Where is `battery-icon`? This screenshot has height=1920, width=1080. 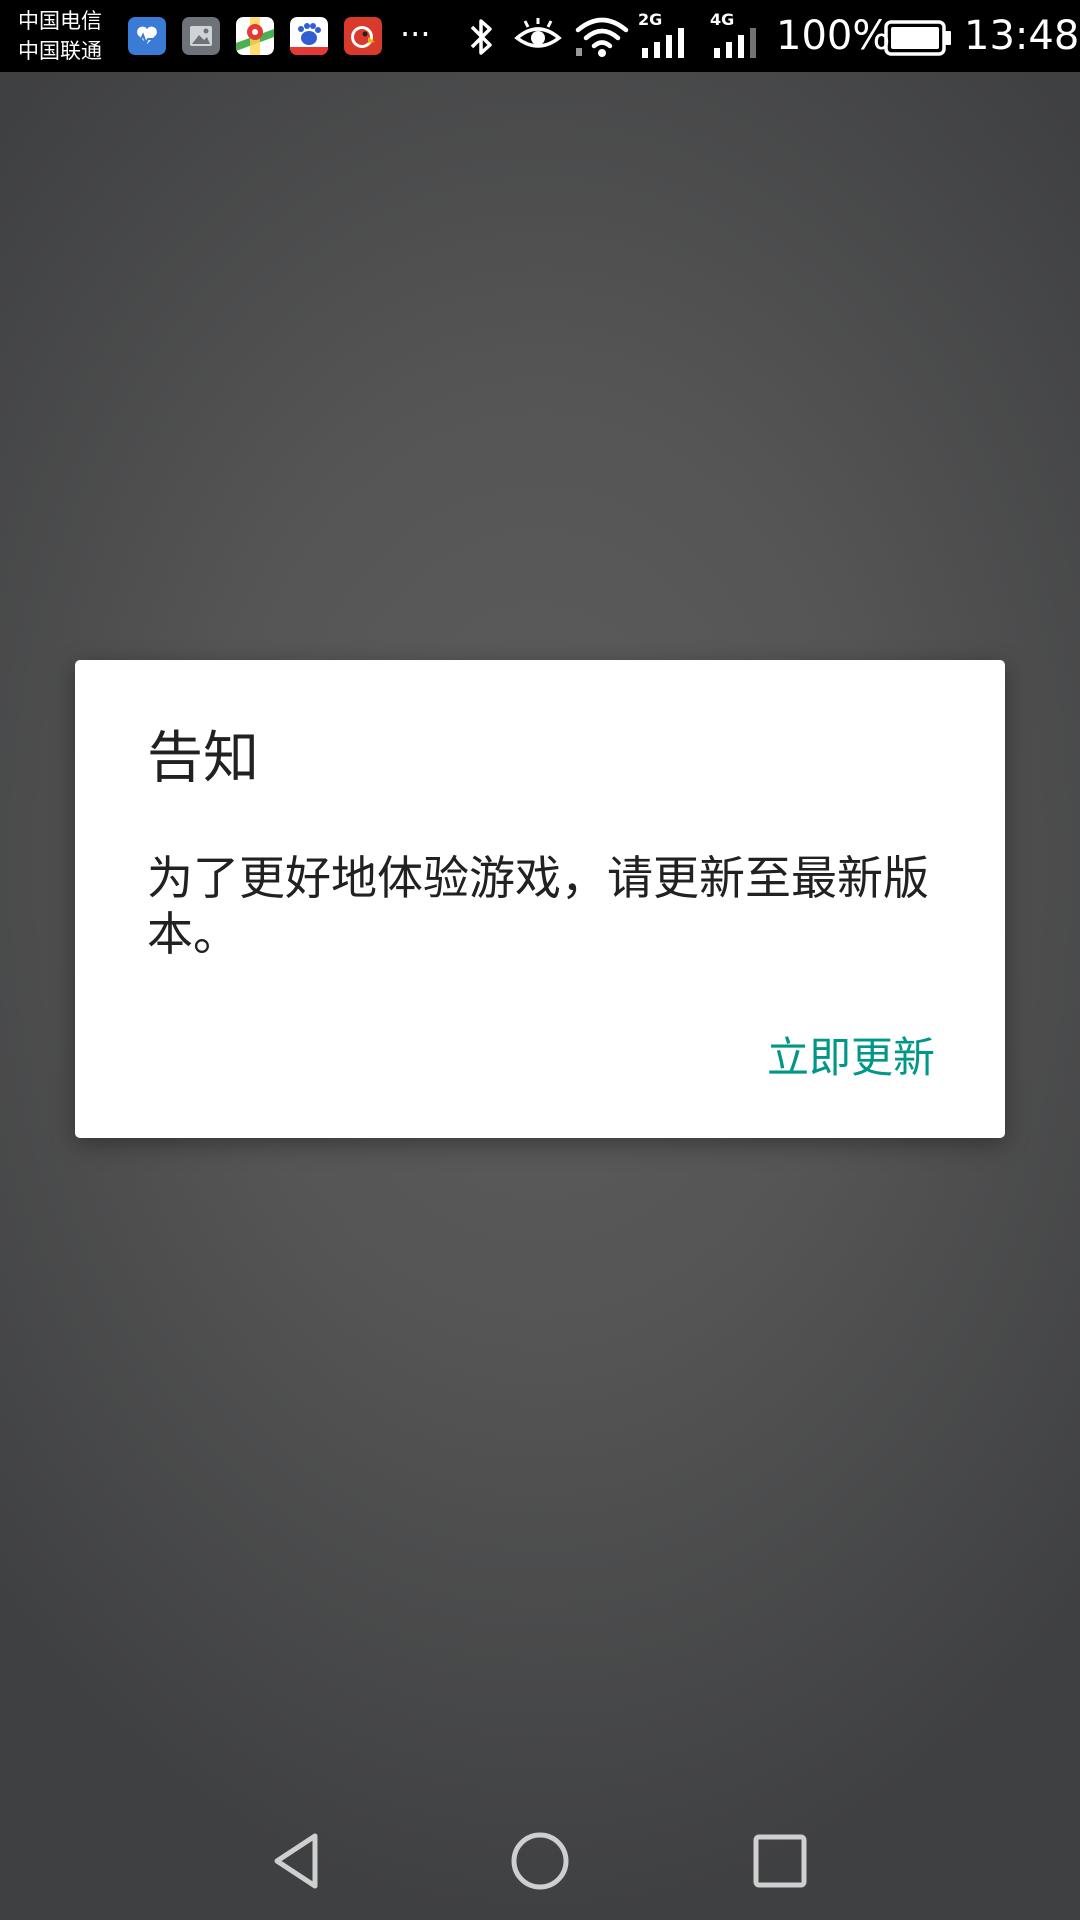 battery-icon is located at coordinates (917, 38).